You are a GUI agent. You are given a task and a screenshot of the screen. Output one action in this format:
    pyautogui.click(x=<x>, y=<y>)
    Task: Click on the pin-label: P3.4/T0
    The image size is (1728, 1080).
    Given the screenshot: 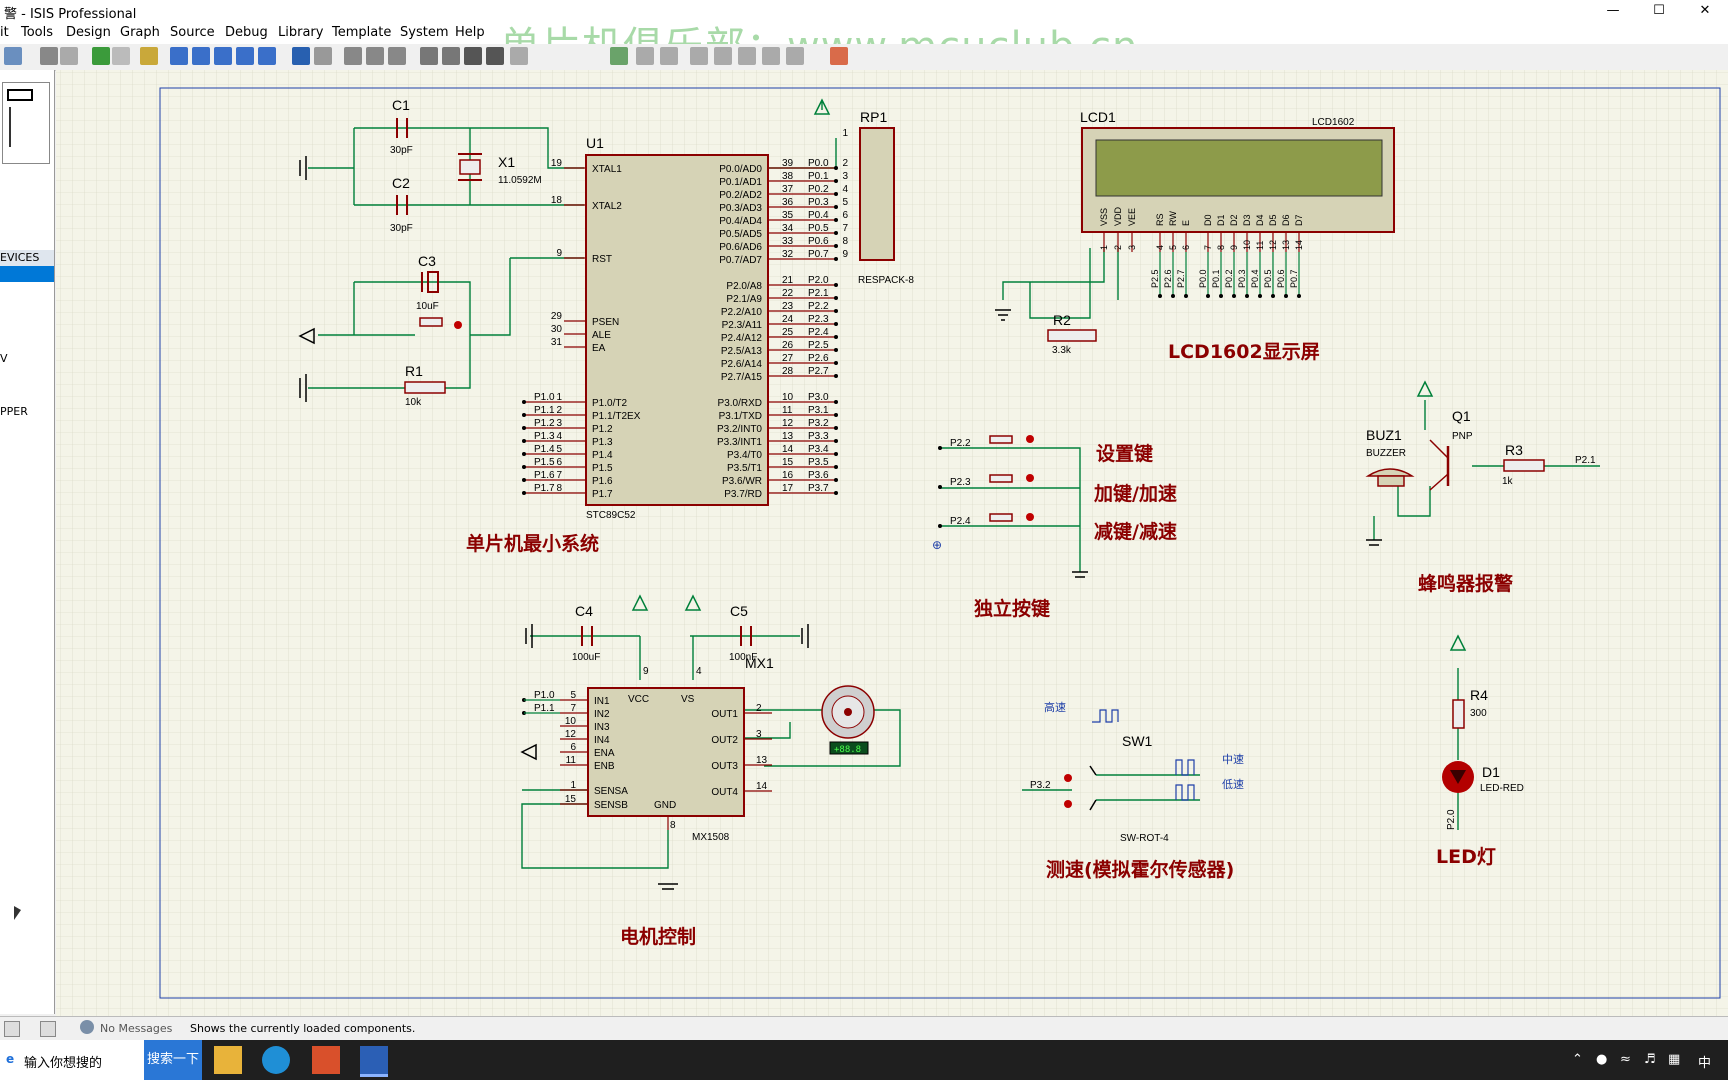 What is the action you would take?
    pyautogui.click(x=744, y=455)
    